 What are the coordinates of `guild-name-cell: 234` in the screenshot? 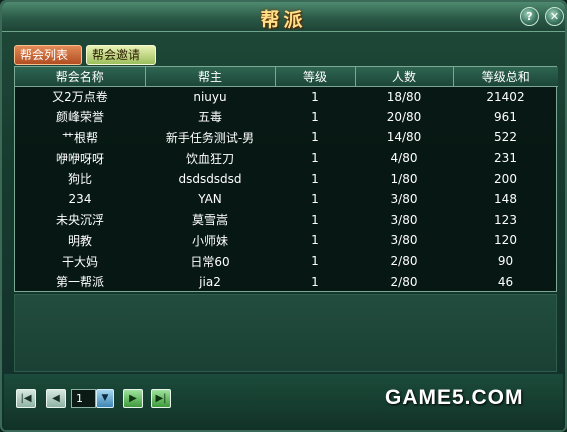 It's located at (80, 199).